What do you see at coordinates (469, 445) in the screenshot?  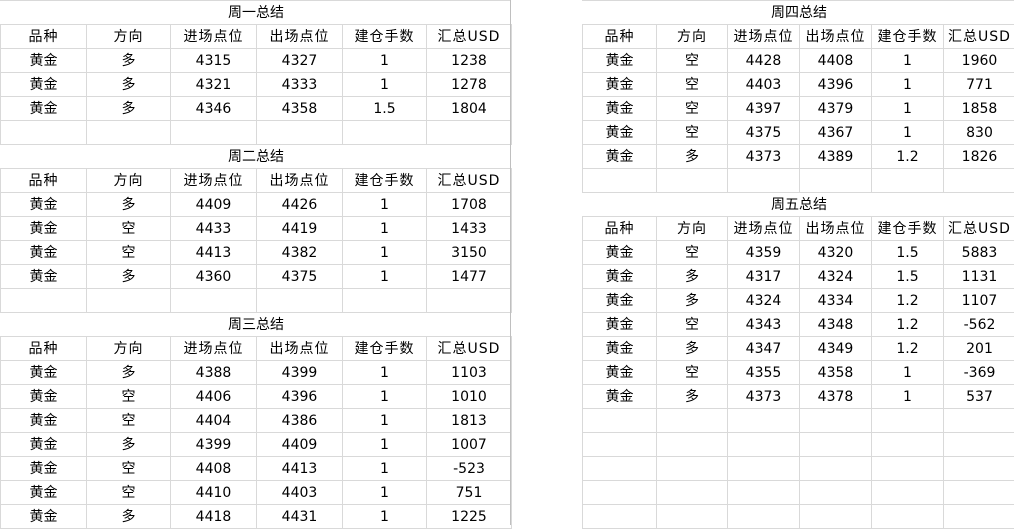 I see `table-cell: 1007` at bounding box center [469, 445].